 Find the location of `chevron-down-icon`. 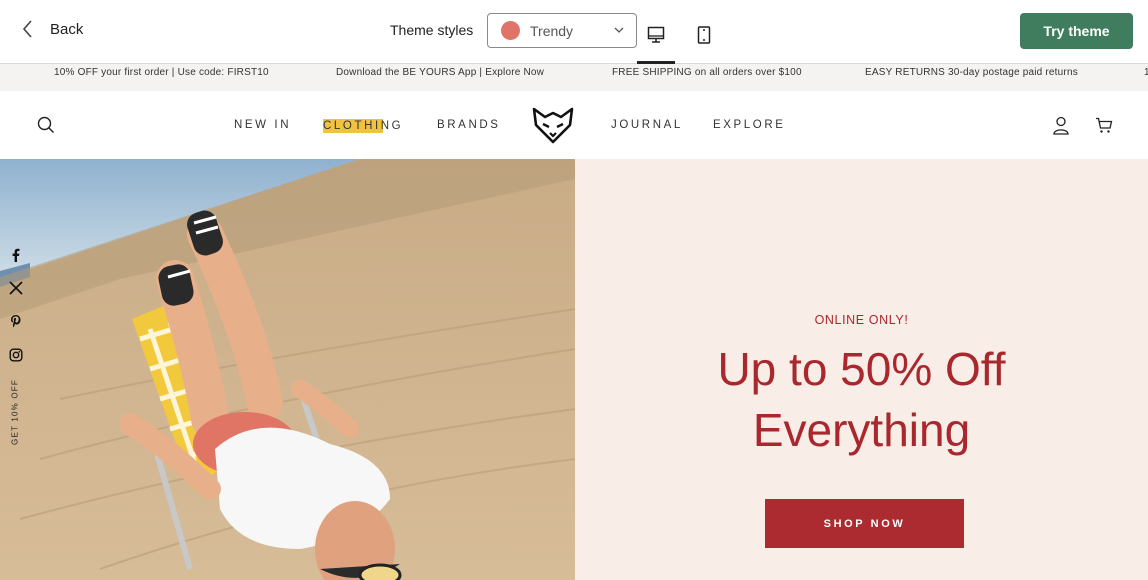

chevron-down-icon is located at coordinates (619, 30).